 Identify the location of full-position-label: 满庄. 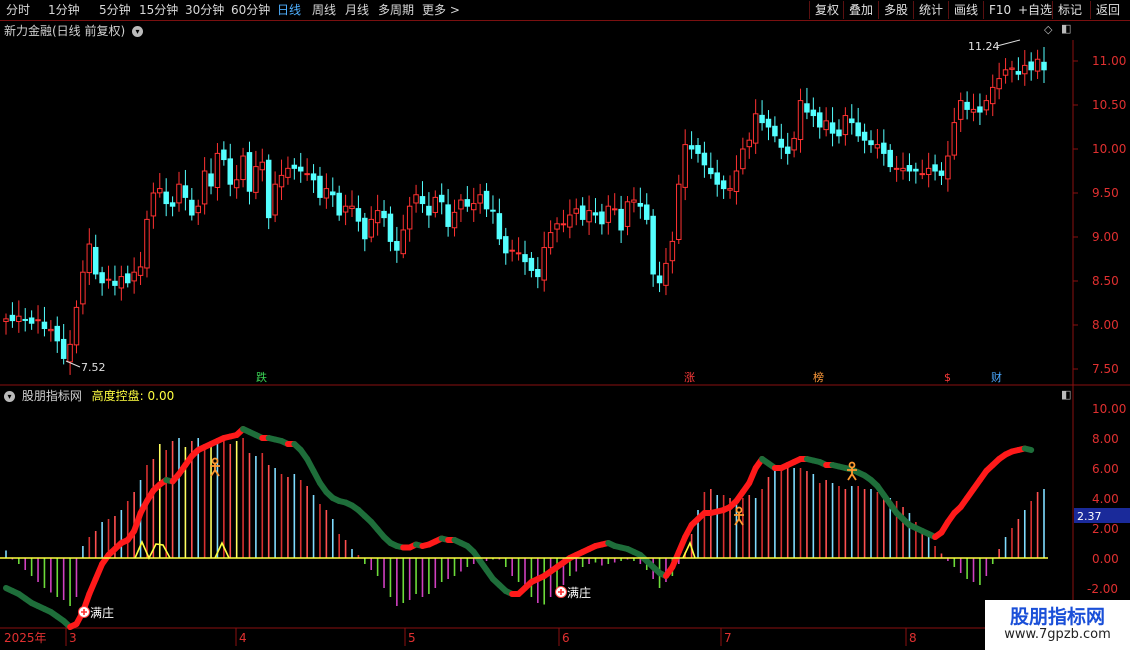
(579, 592).